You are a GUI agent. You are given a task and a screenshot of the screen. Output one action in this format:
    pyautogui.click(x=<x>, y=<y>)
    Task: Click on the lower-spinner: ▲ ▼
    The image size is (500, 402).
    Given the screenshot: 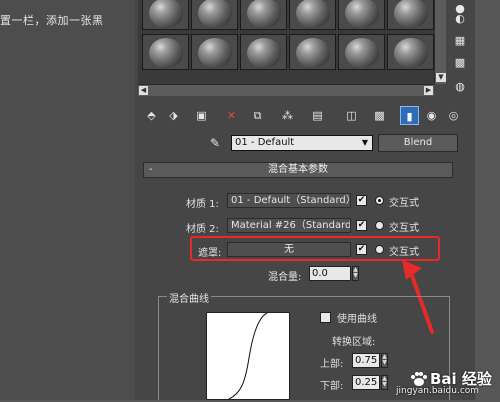 What is the action you would take?
    pyautogui.click(x=384, y=382)
    